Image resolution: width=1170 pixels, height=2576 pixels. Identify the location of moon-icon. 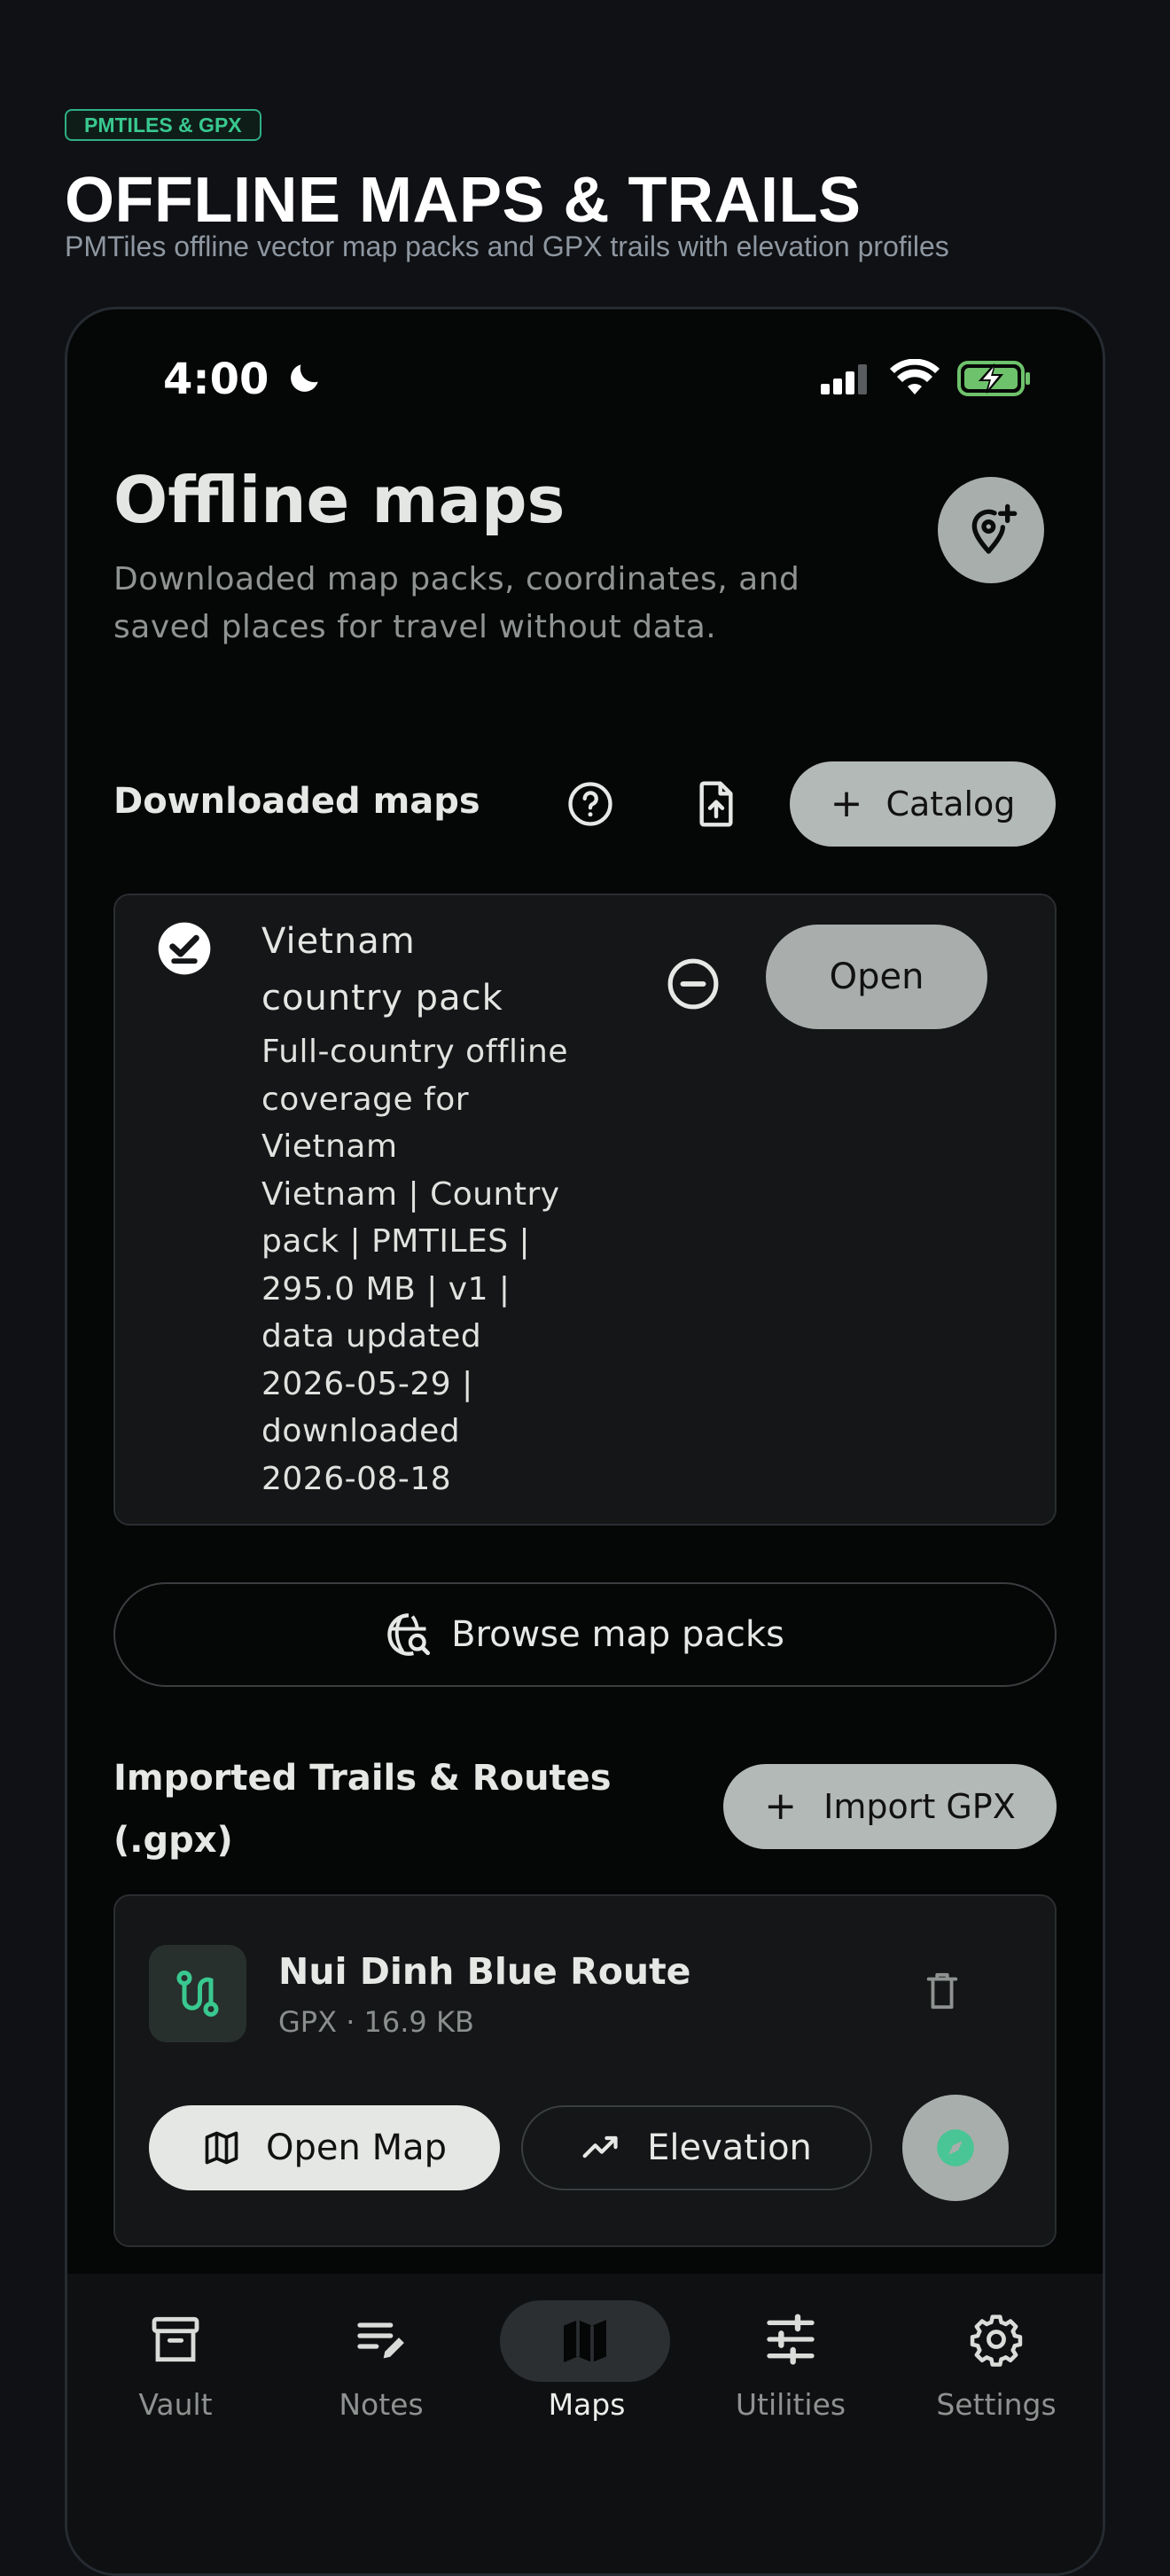
(304, 378).